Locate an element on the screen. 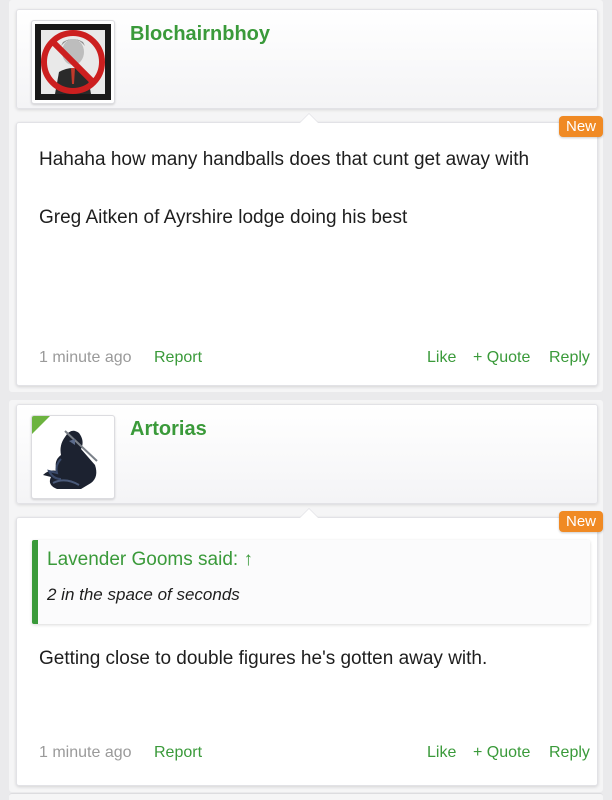 Image resolution: width=612 pixels, height=800 pixels. avatar-image is located at coordinates (73, 62).